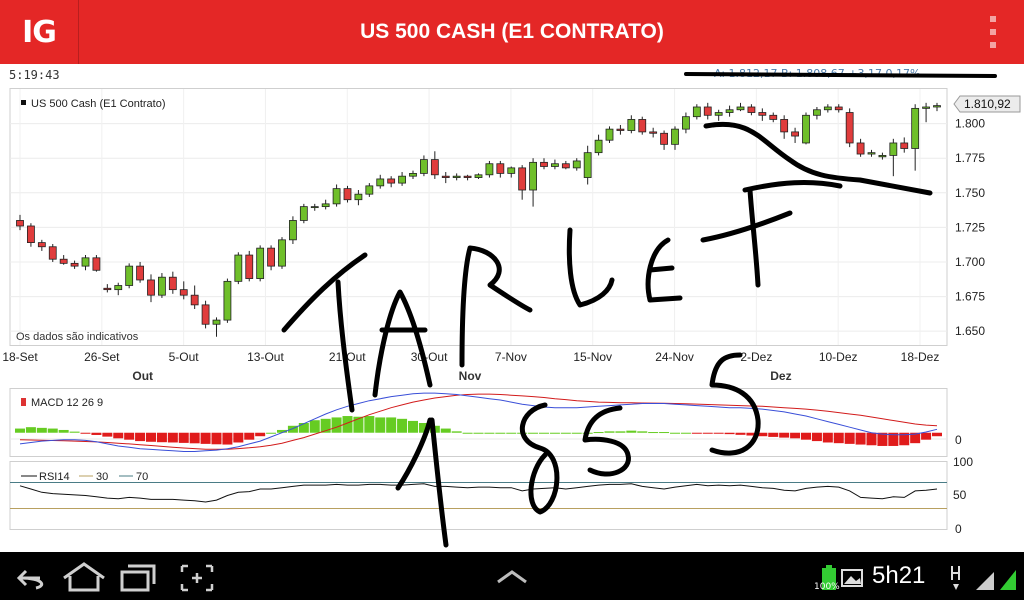 The image size is (1024, 600). I want to click on price-tick-label: 1.750, so click(970, 193).